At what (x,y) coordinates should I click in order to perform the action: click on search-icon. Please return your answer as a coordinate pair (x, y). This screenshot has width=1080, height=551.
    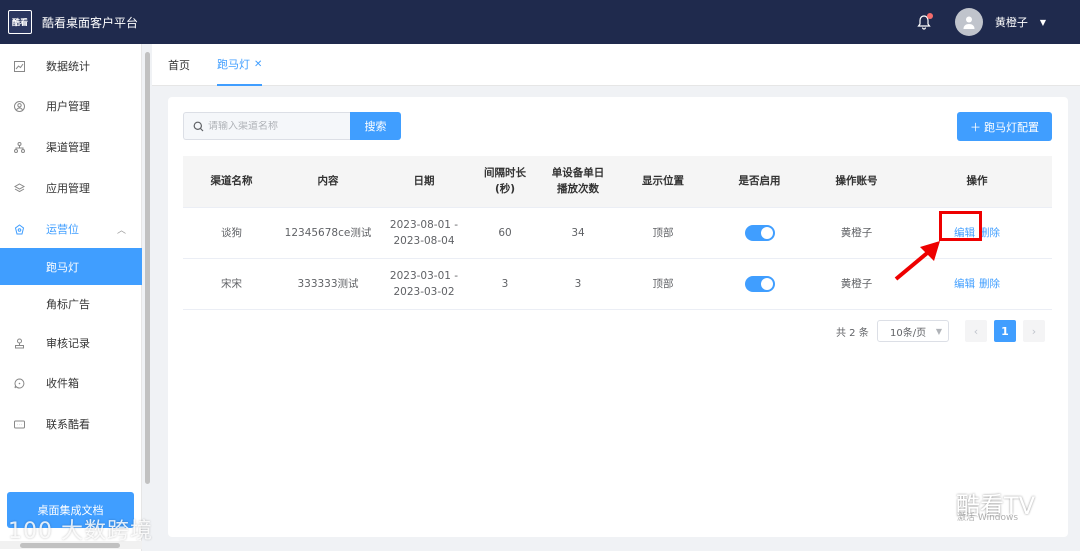
    Looking at the image, I should click on (198, 126).